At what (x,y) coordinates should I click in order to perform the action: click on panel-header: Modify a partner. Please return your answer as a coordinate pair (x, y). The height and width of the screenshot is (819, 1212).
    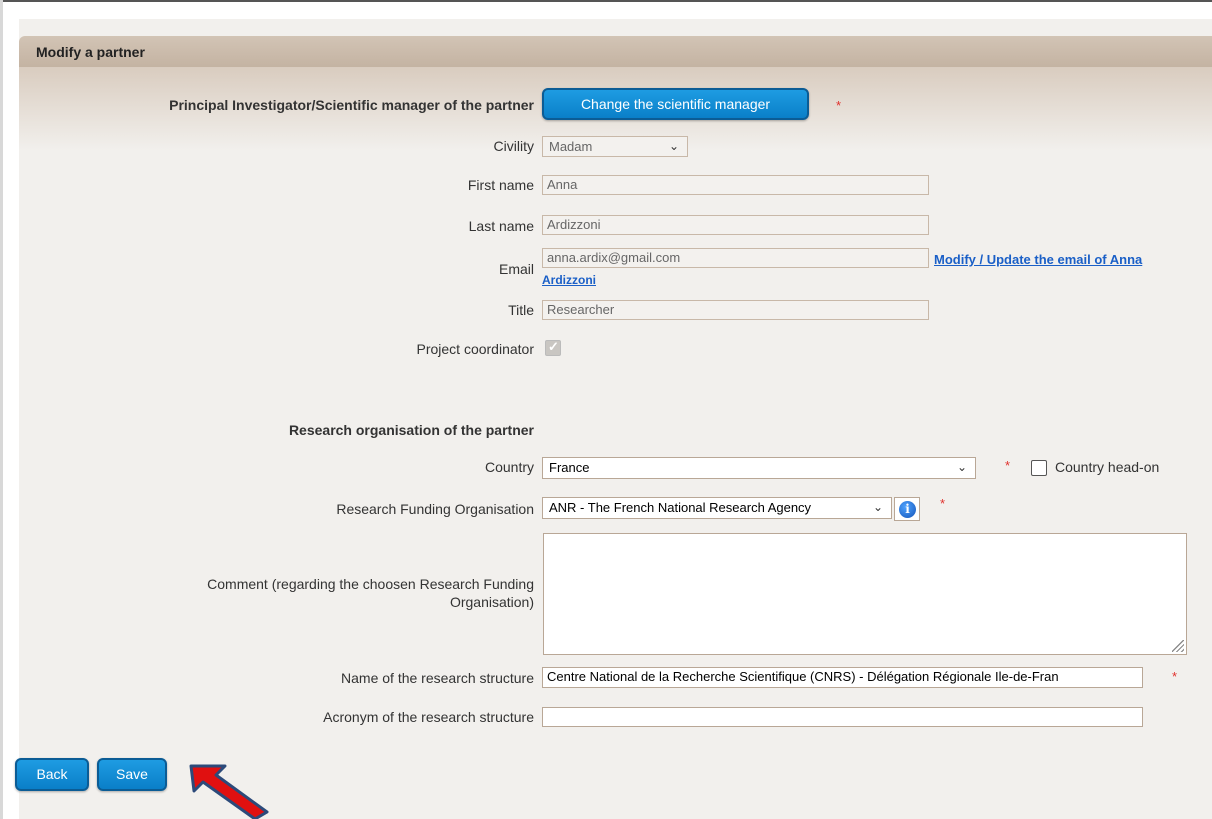
    Looking at the image, I should click on (615, 51).